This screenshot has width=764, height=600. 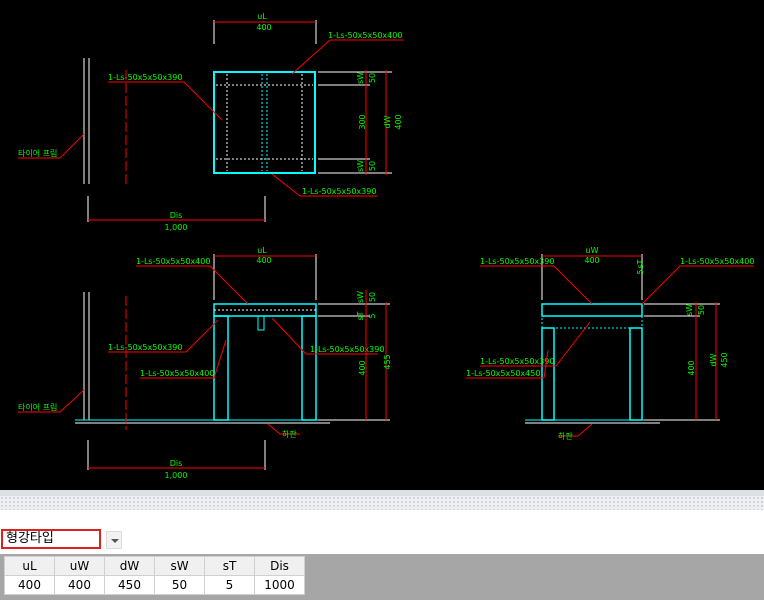 I want to click on cell-dW: 450, so click(x=129, y=585).